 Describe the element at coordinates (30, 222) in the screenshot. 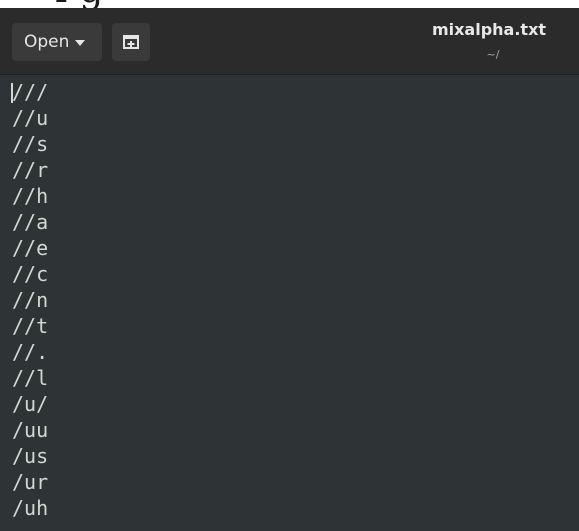

I see `editor-line: //a` at that location.